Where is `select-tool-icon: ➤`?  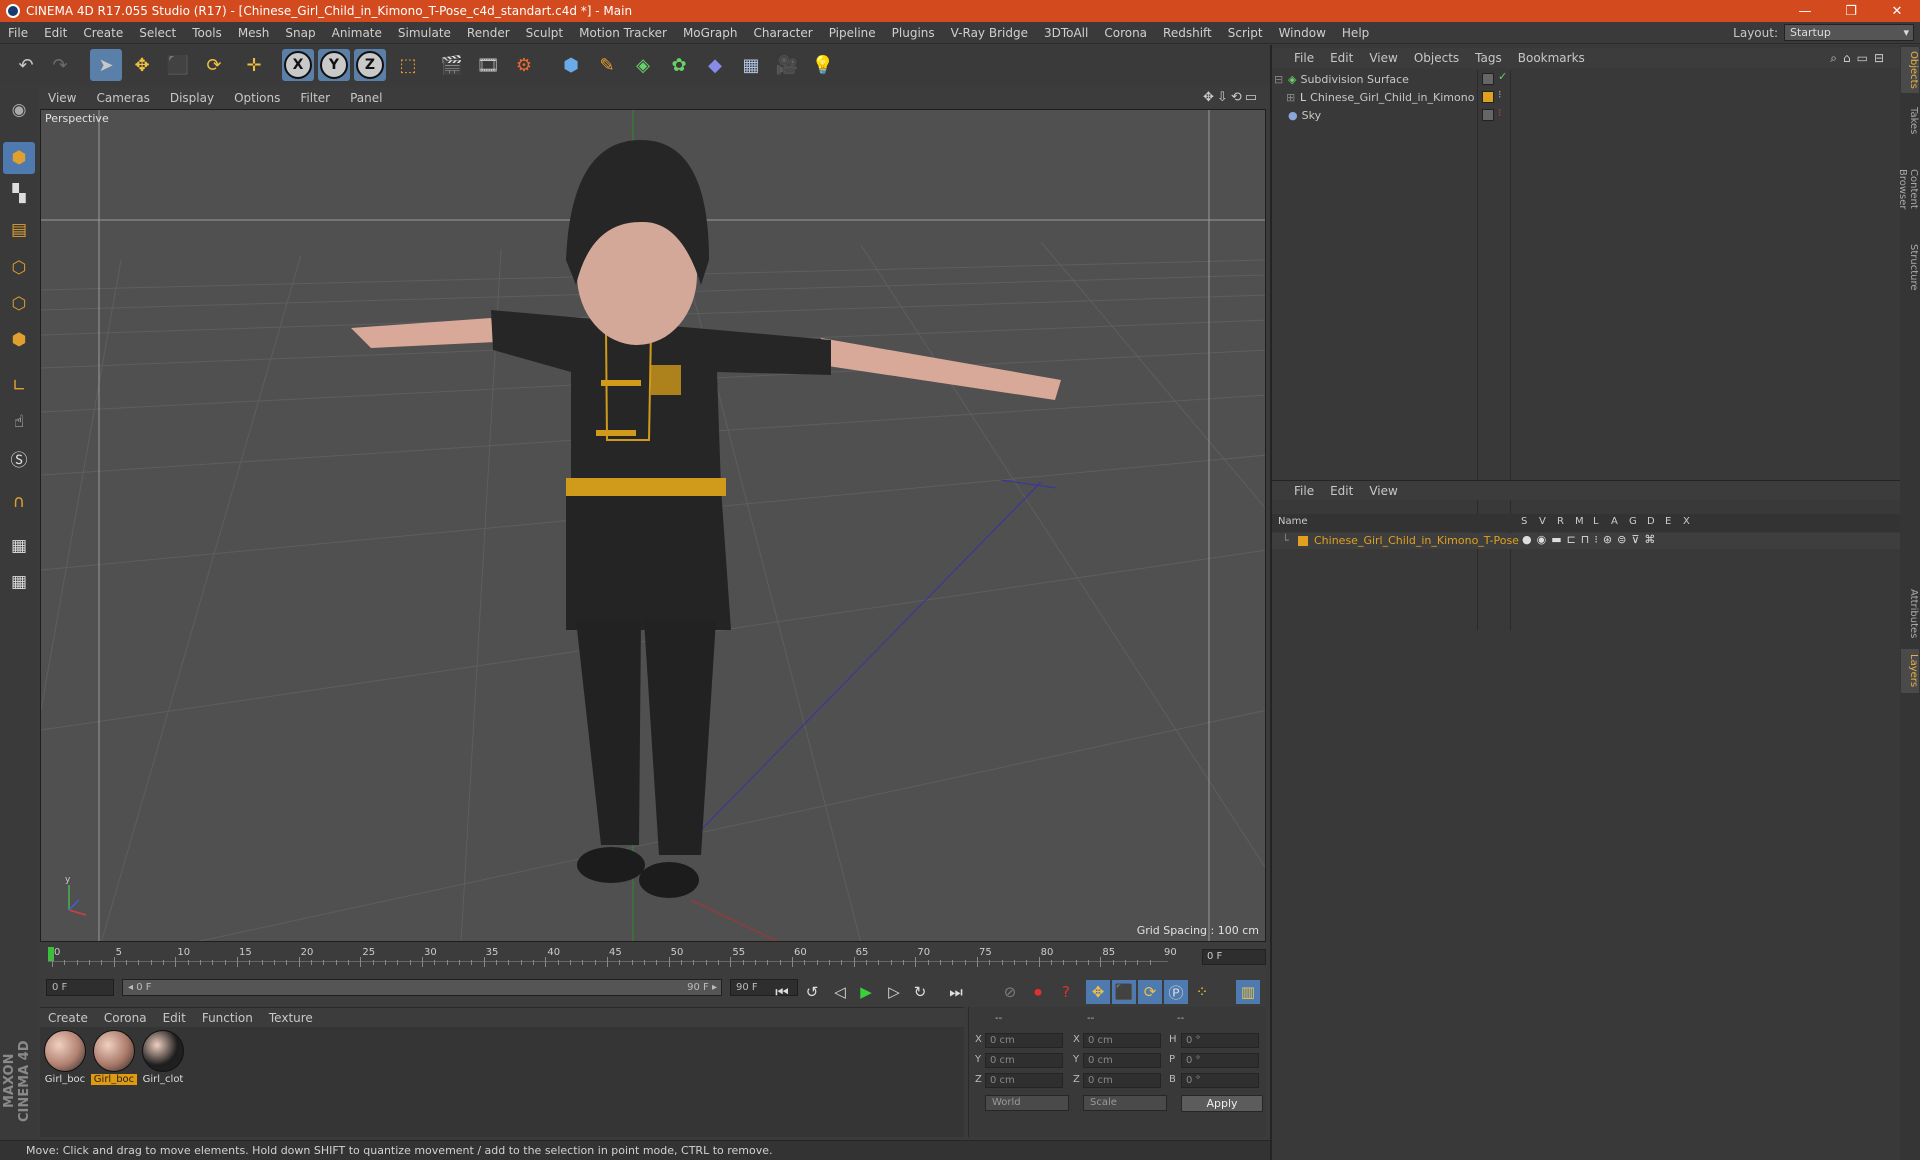
select-tool-icon: ➤ is located at coordinates (106, 65).